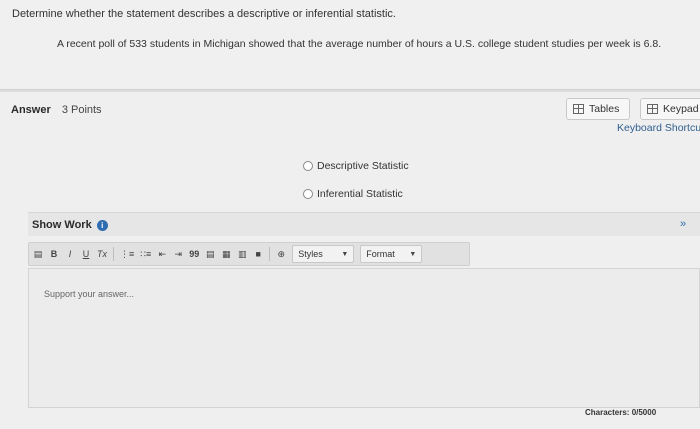 This screenshot has width=700, height=429. Describe the element at coordinates (363, 166) in the screenshot. I see `option-descriptive-label: Descriptive Statistic` at that location.